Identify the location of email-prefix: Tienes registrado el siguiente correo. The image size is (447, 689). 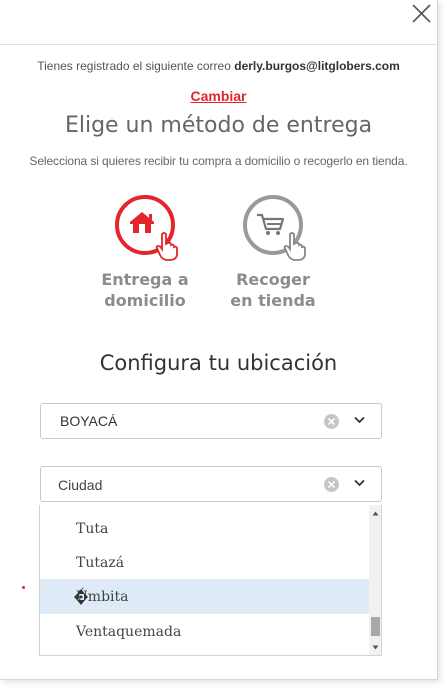
(134, 66).